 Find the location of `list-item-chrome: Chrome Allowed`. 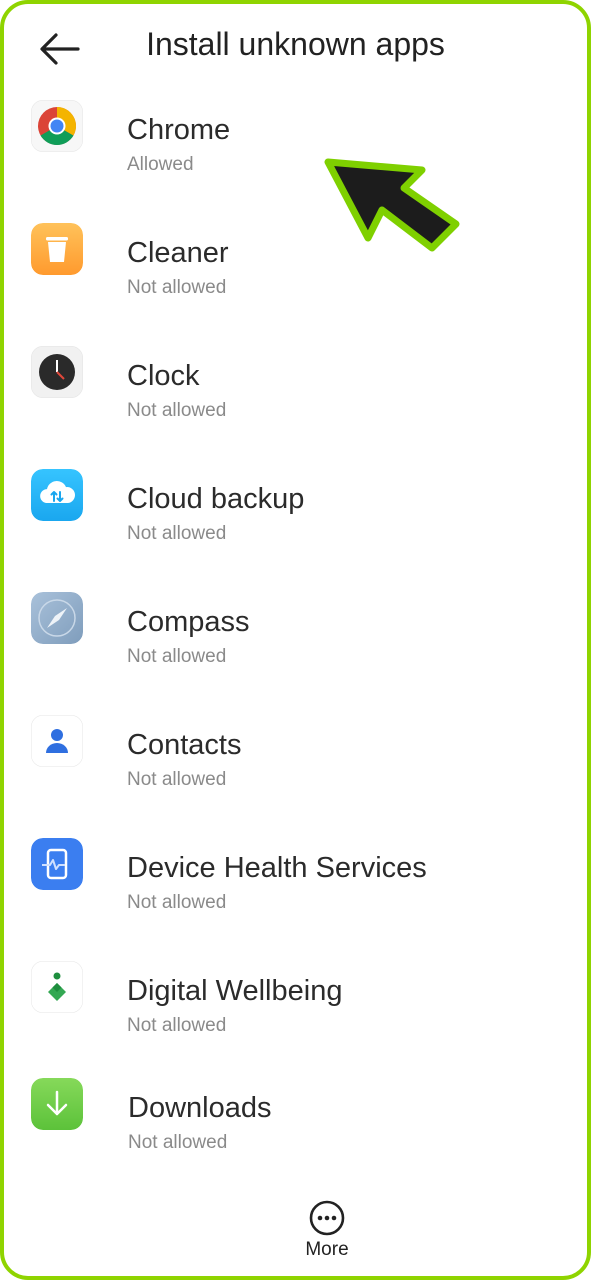

list-item-chrome: Chrome Allowed is located at coordinates (295, 129).